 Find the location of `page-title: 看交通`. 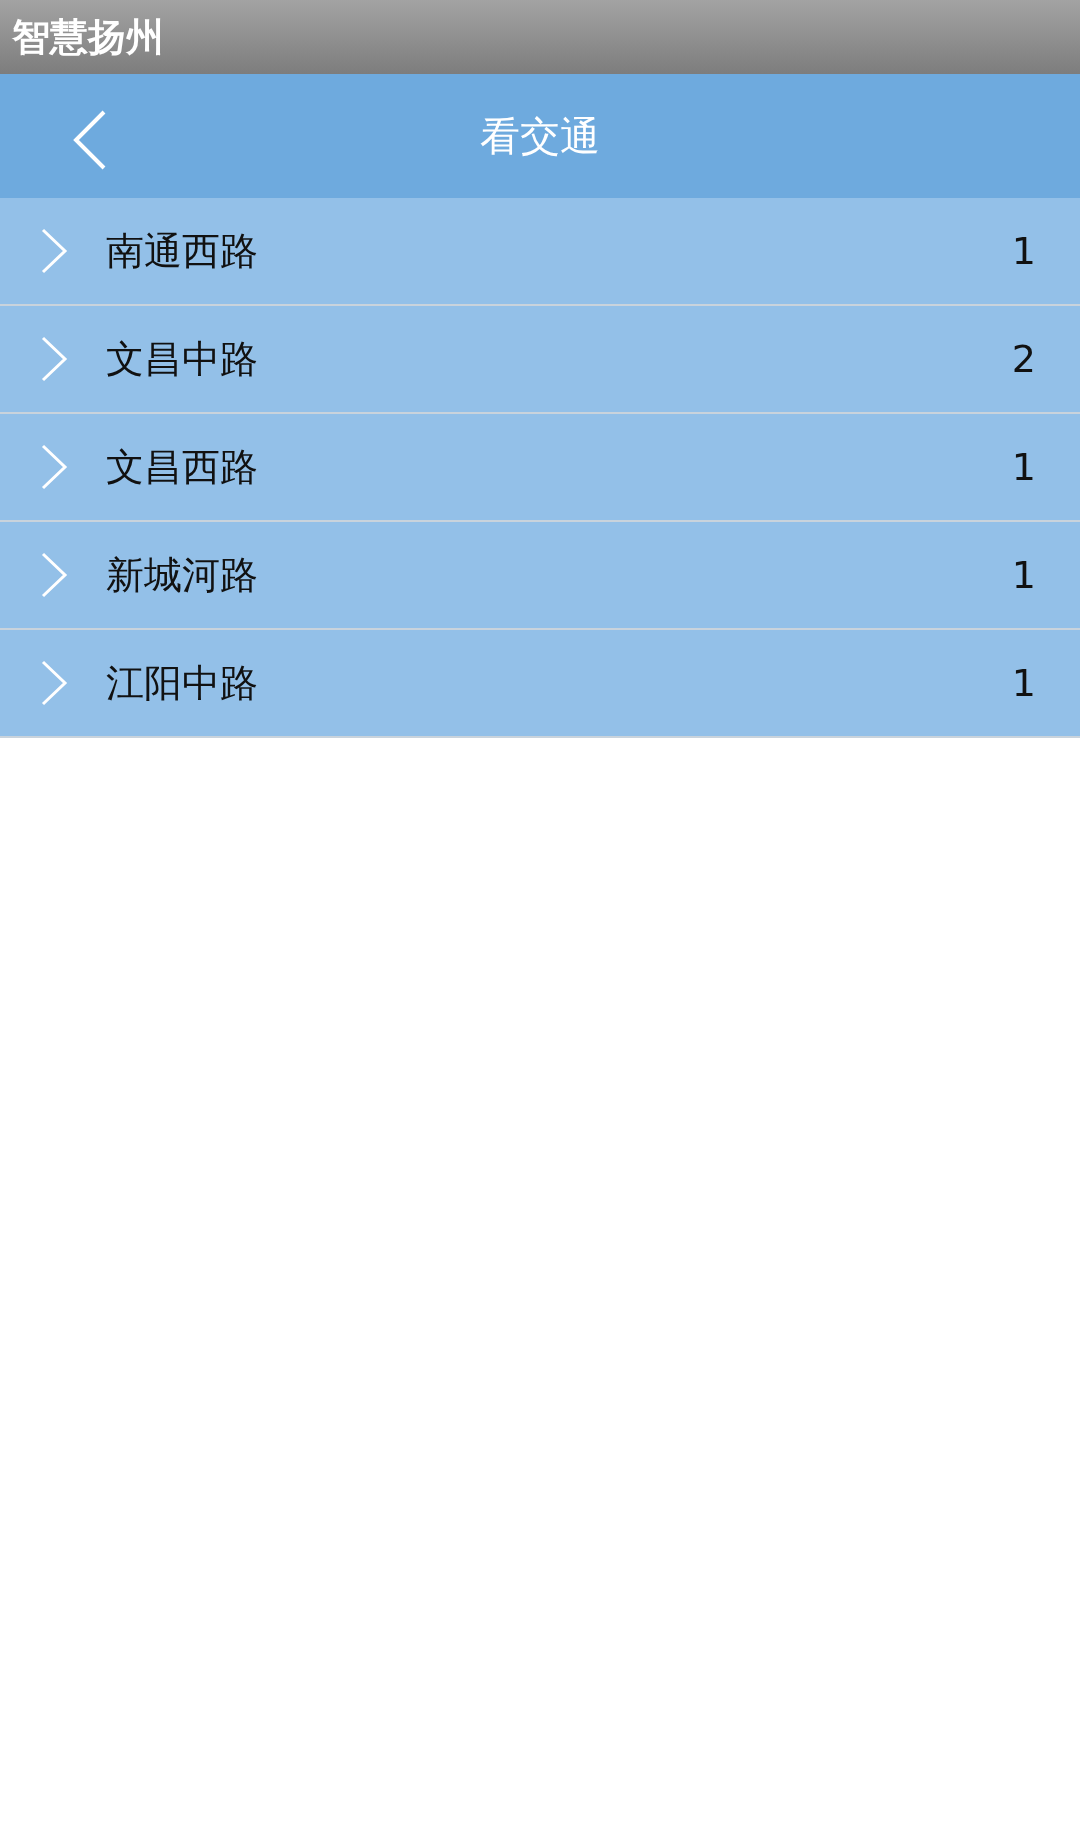

page-title: 看交通 is located at coordinates (540, 136).